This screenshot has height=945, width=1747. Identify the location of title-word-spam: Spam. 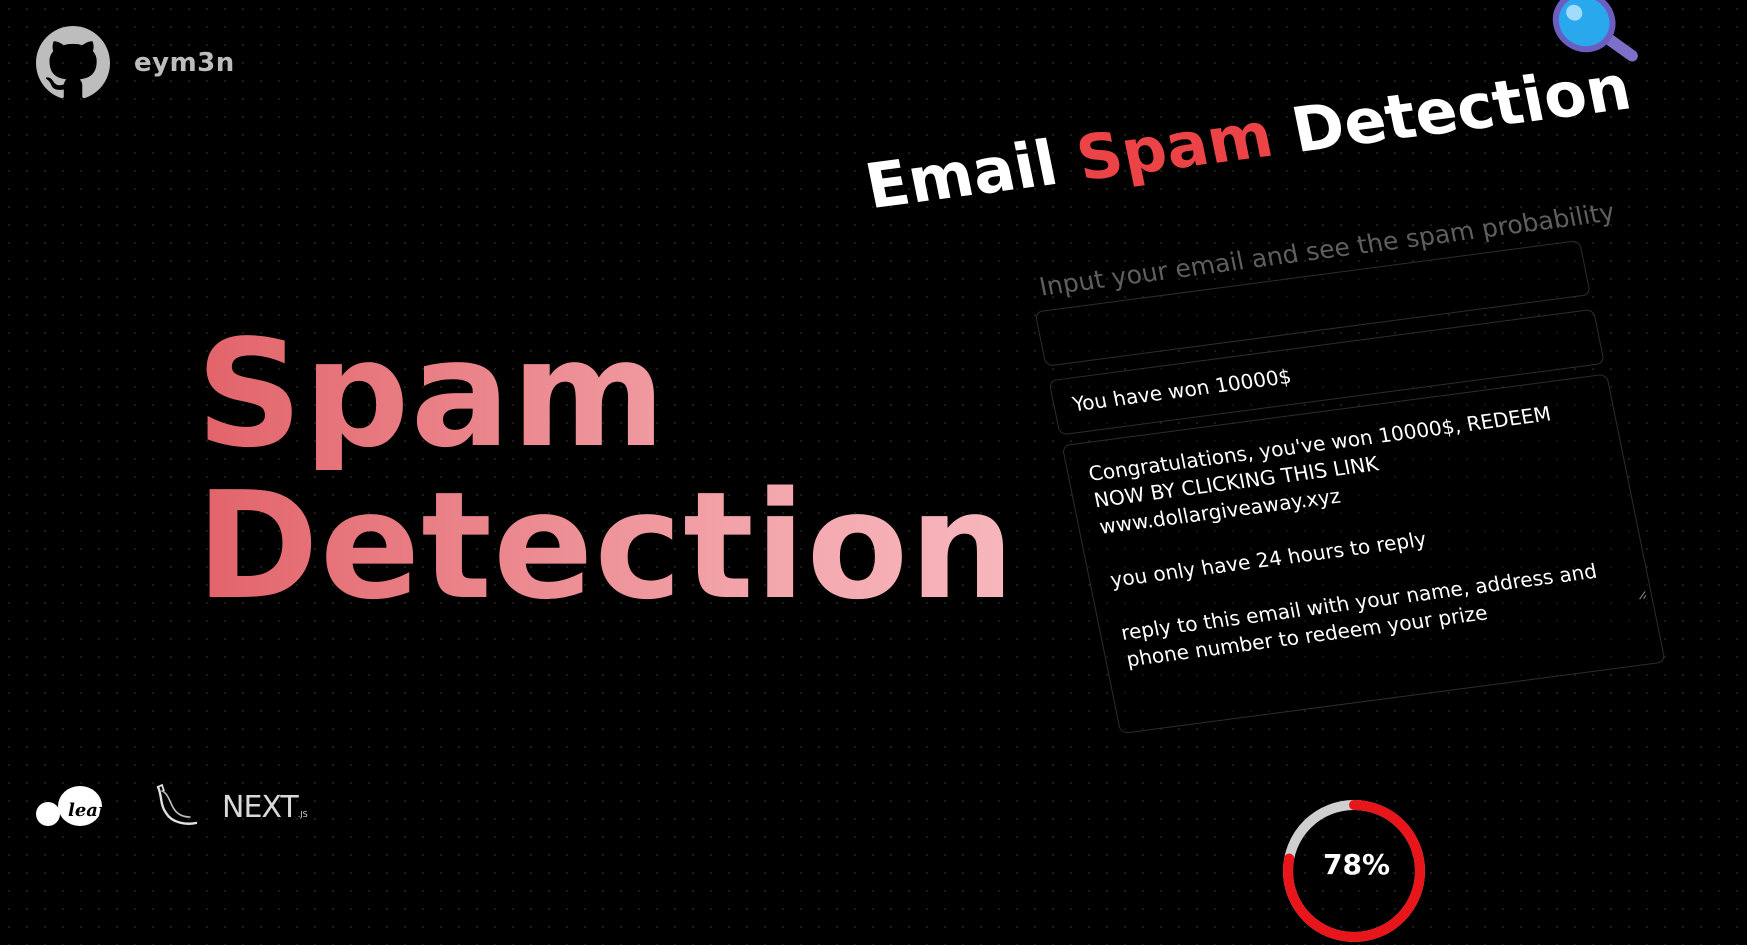
(1174, 146).